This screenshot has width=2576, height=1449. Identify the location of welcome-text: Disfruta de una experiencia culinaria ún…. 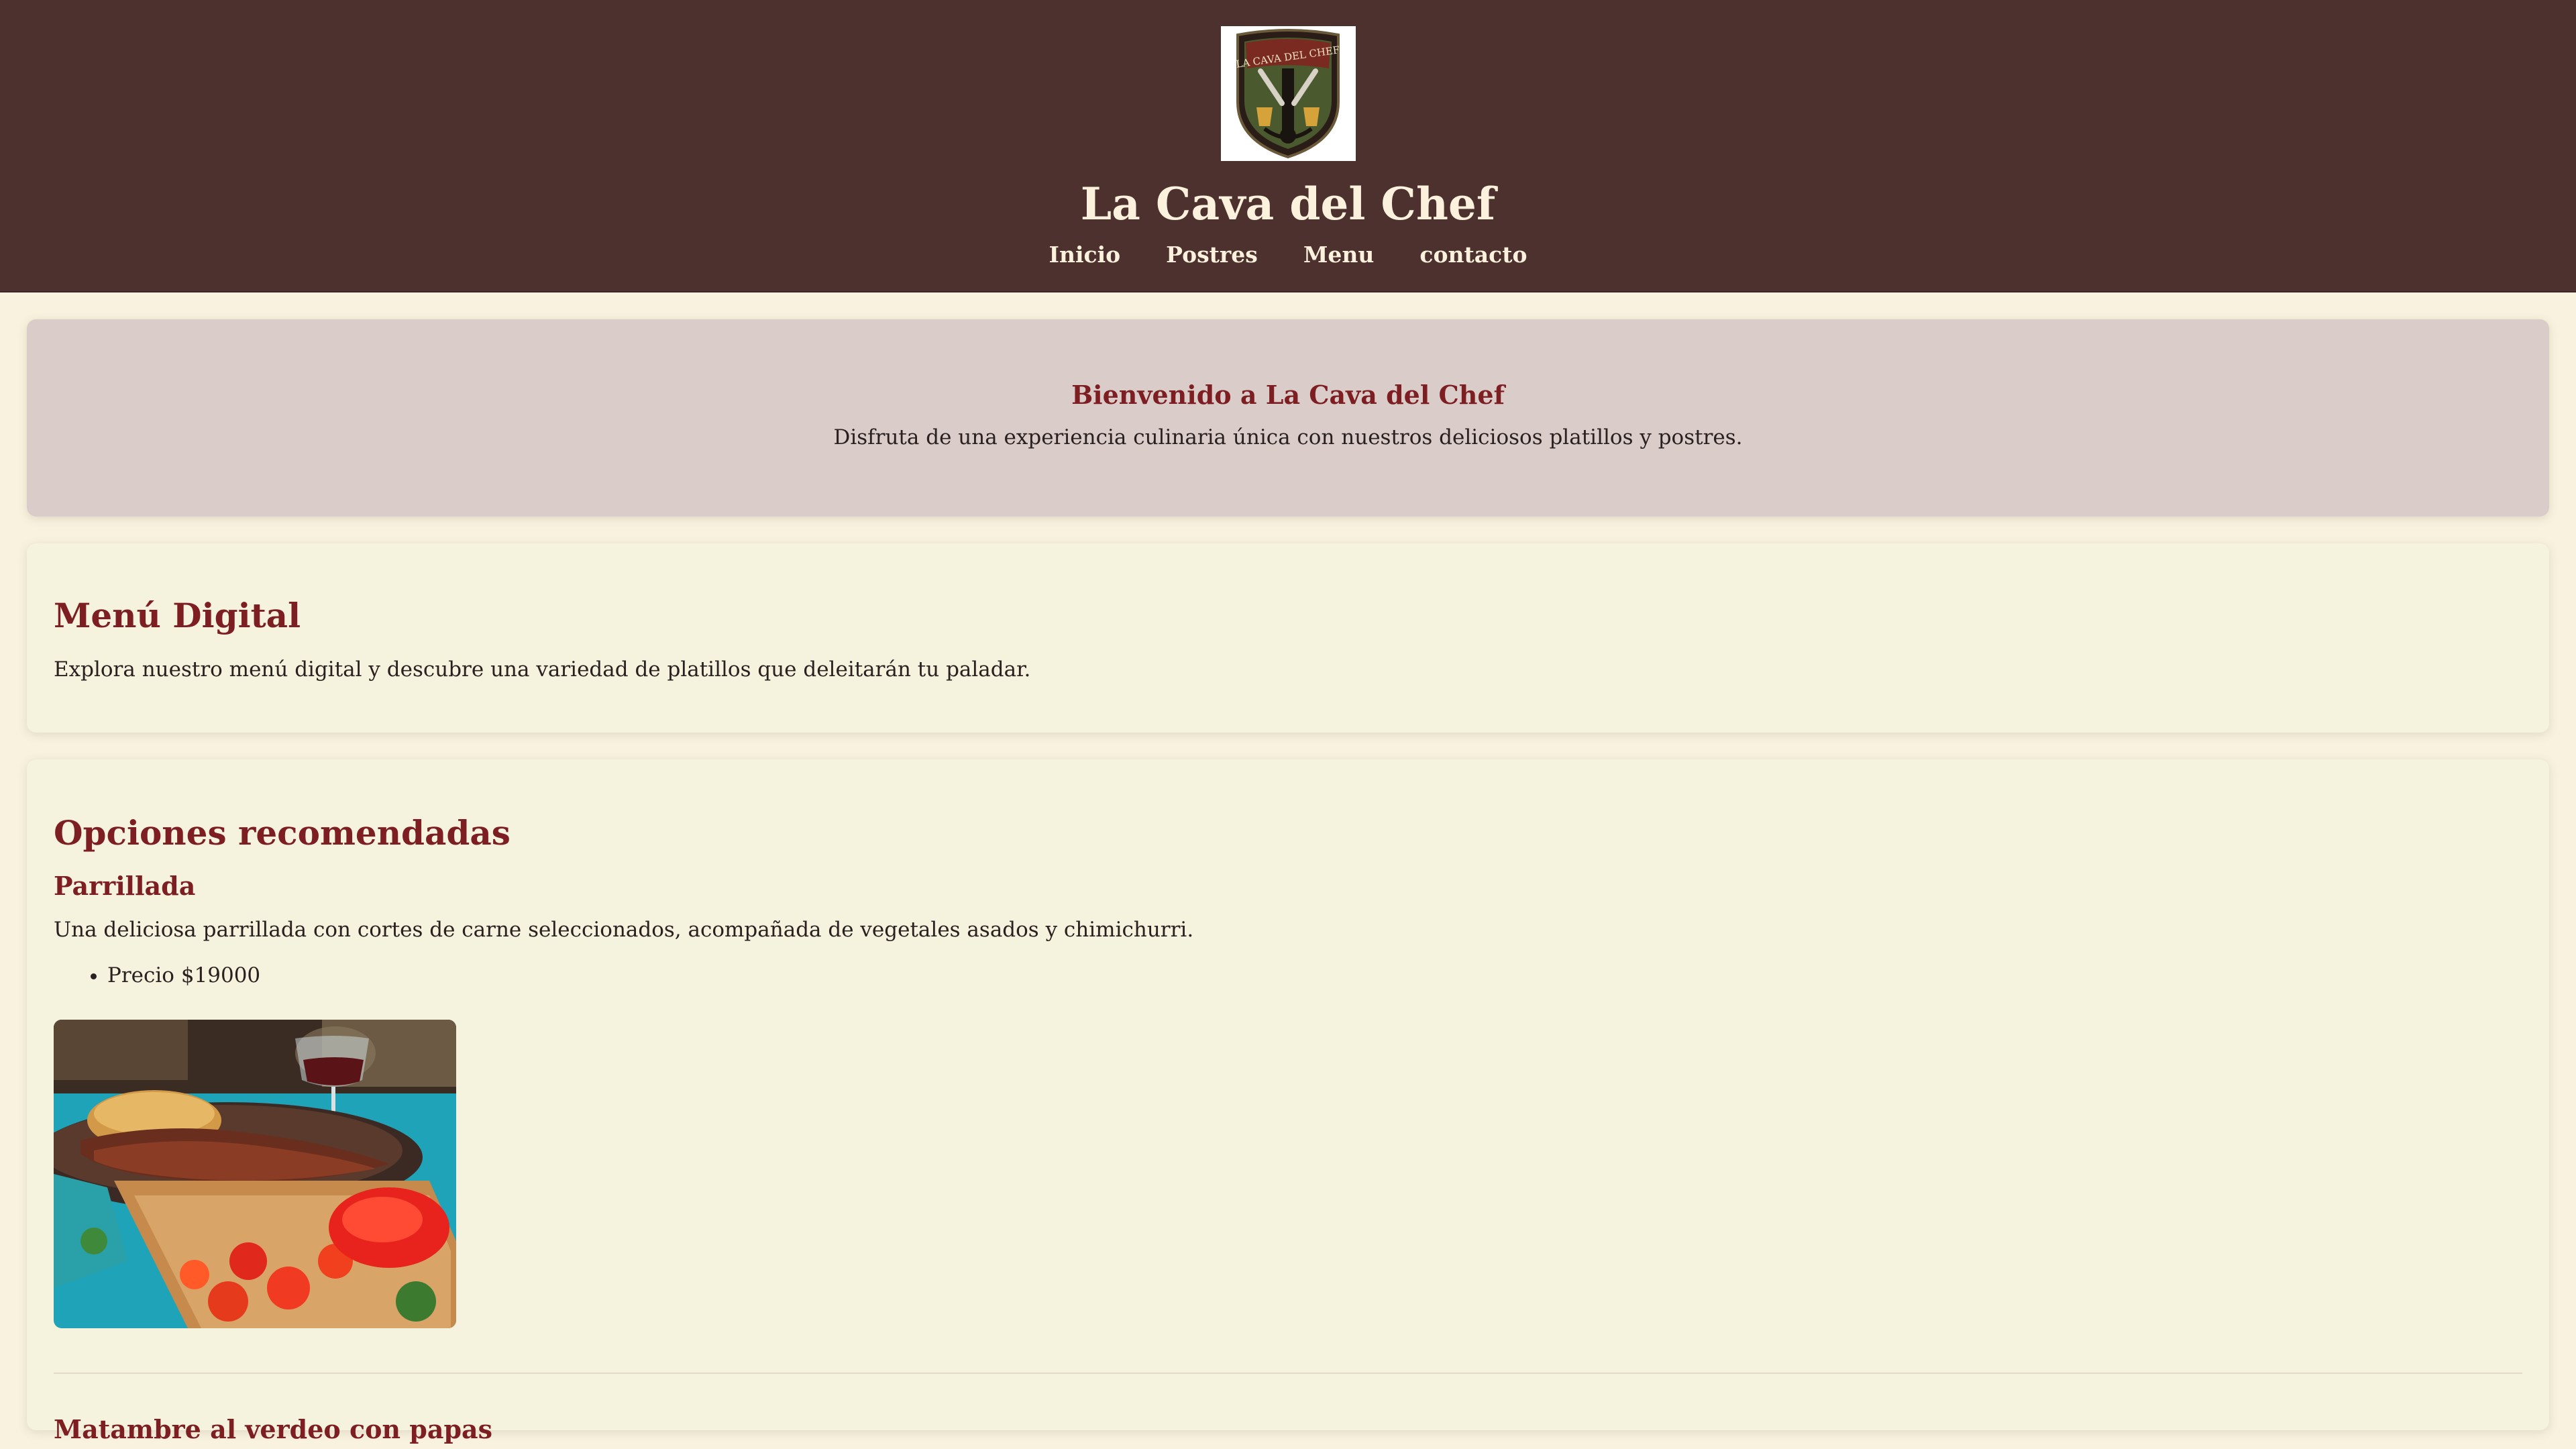
(1288, 437).